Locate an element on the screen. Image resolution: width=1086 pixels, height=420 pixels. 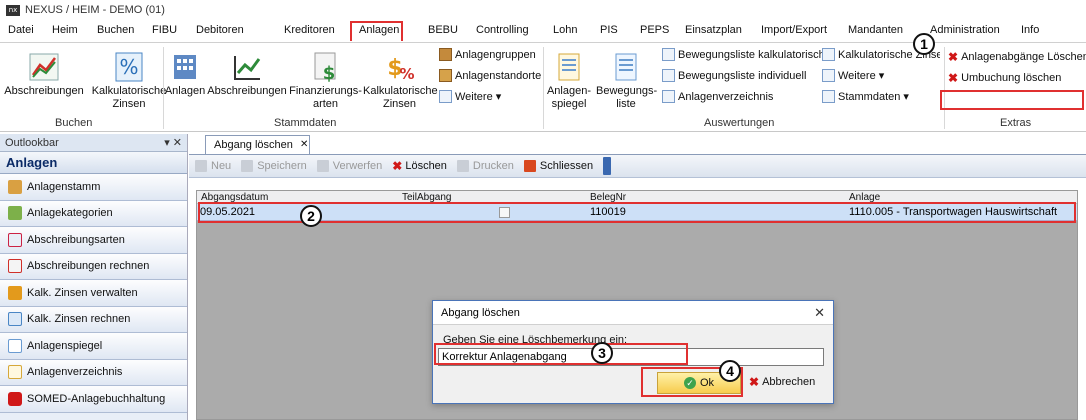
cancel-x-icon: ✖ is located at coordinates (754, 382).